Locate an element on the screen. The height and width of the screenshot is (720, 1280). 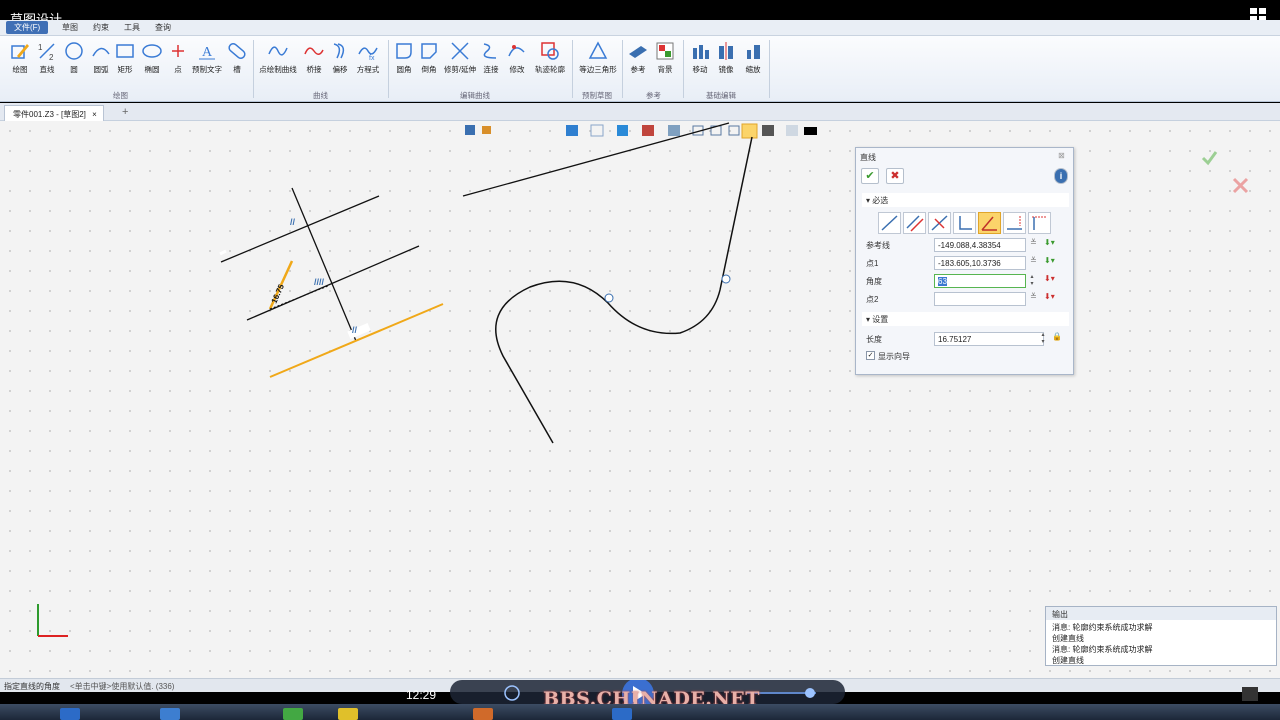
ribbon-trace-button: 轨迹轮廓 is located at coordinates (550, 57).